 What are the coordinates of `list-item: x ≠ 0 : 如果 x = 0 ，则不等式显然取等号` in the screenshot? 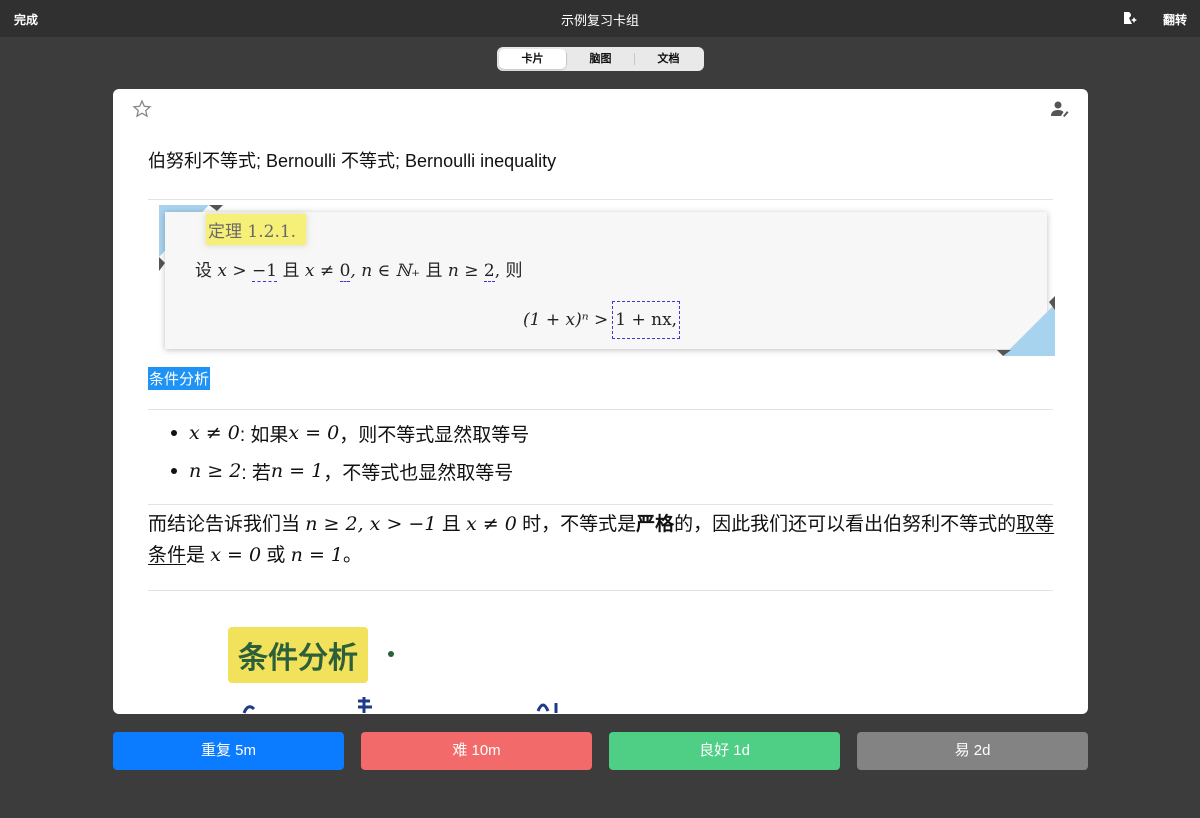 It's located at (350, 433).